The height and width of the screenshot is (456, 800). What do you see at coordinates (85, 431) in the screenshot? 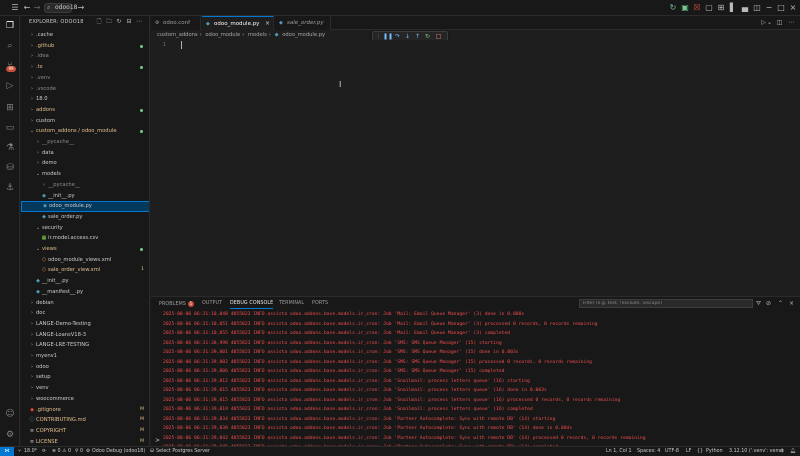
I see `tree-file: ≡ COPYRIGHT M` at bounding box center [85, 431].